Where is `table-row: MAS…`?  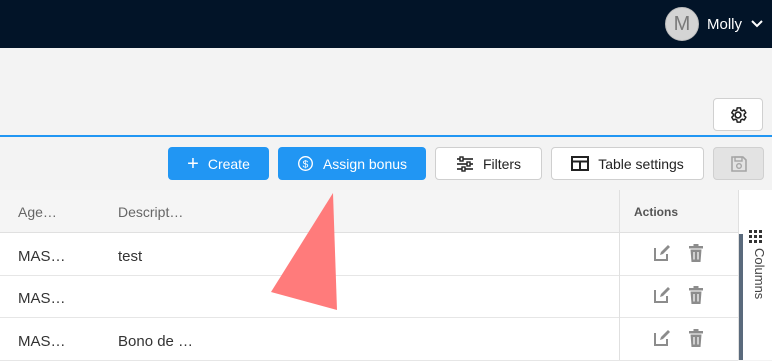 table-row: MAS… is located at coordinates (369, 297).